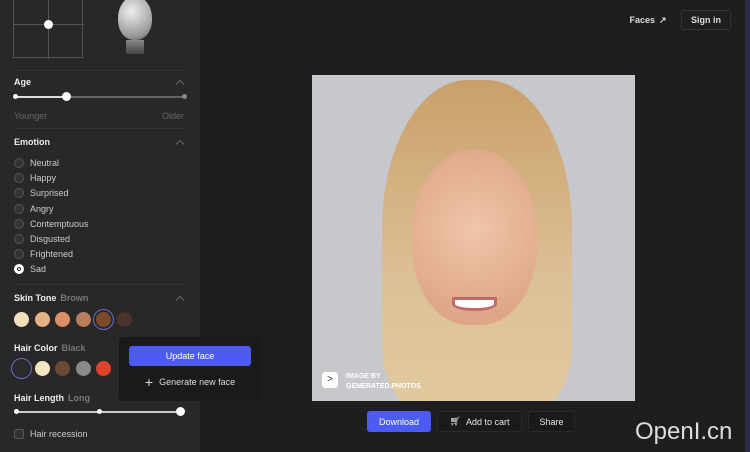  I want to click on age-min-label: Younger, so click(31, 116).